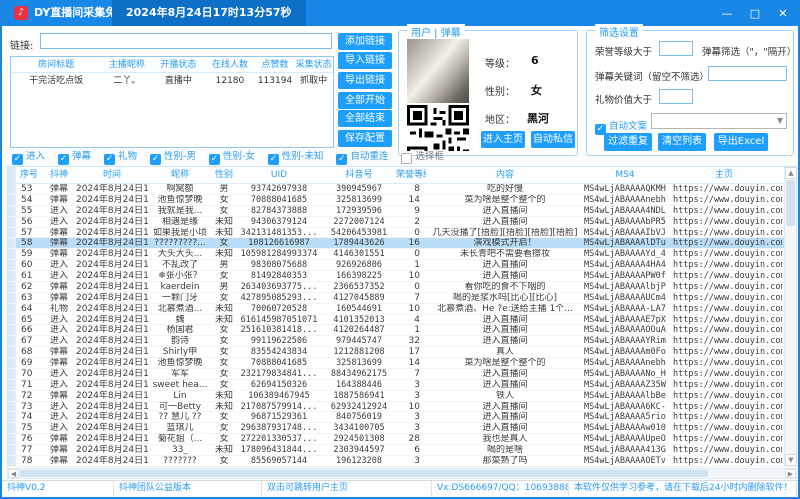  I want to click on message-cell: 55, so click(27, 210).